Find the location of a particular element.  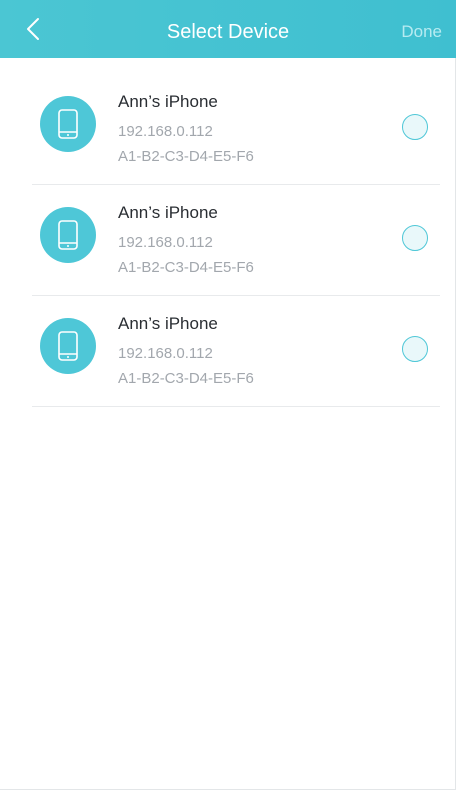

back-button is located at coordinates (33, 29).